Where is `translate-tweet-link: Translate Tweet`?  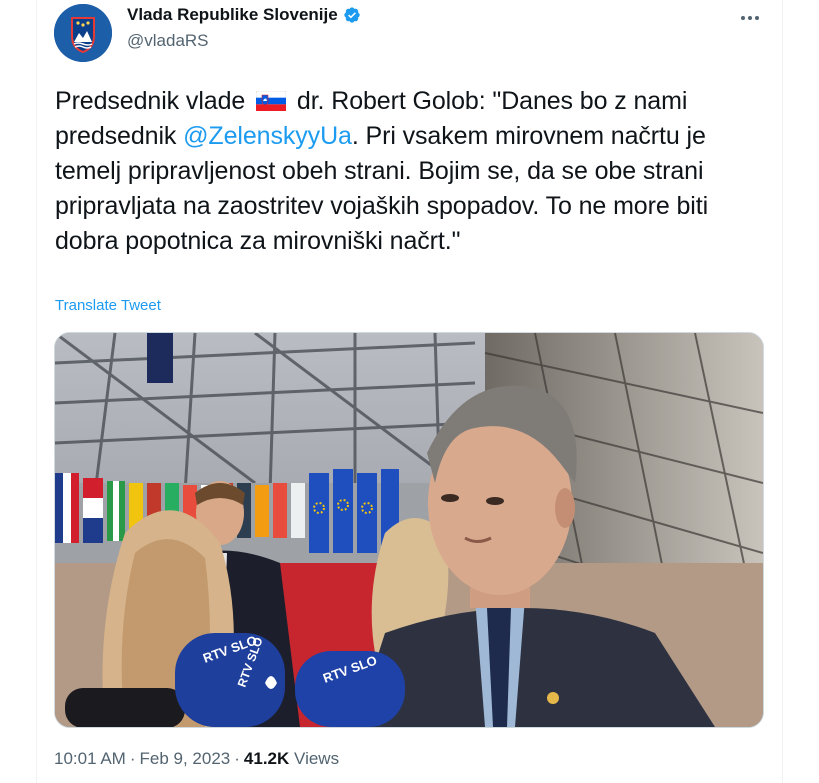 translate-tweet-link: Translate Tweet is located at coordinates (108, 305).